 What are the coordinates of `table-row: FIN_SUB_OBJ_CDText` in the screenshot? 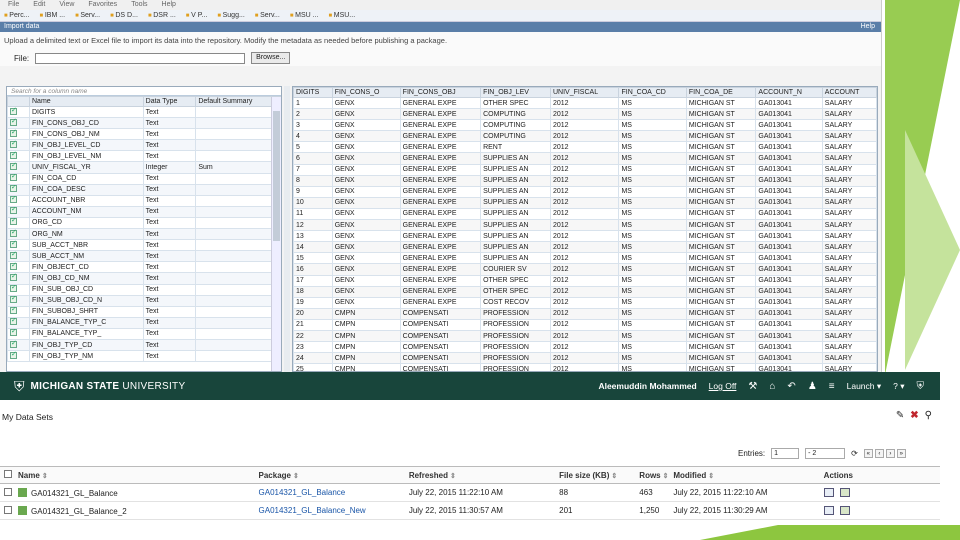 It's located at (144, 289).